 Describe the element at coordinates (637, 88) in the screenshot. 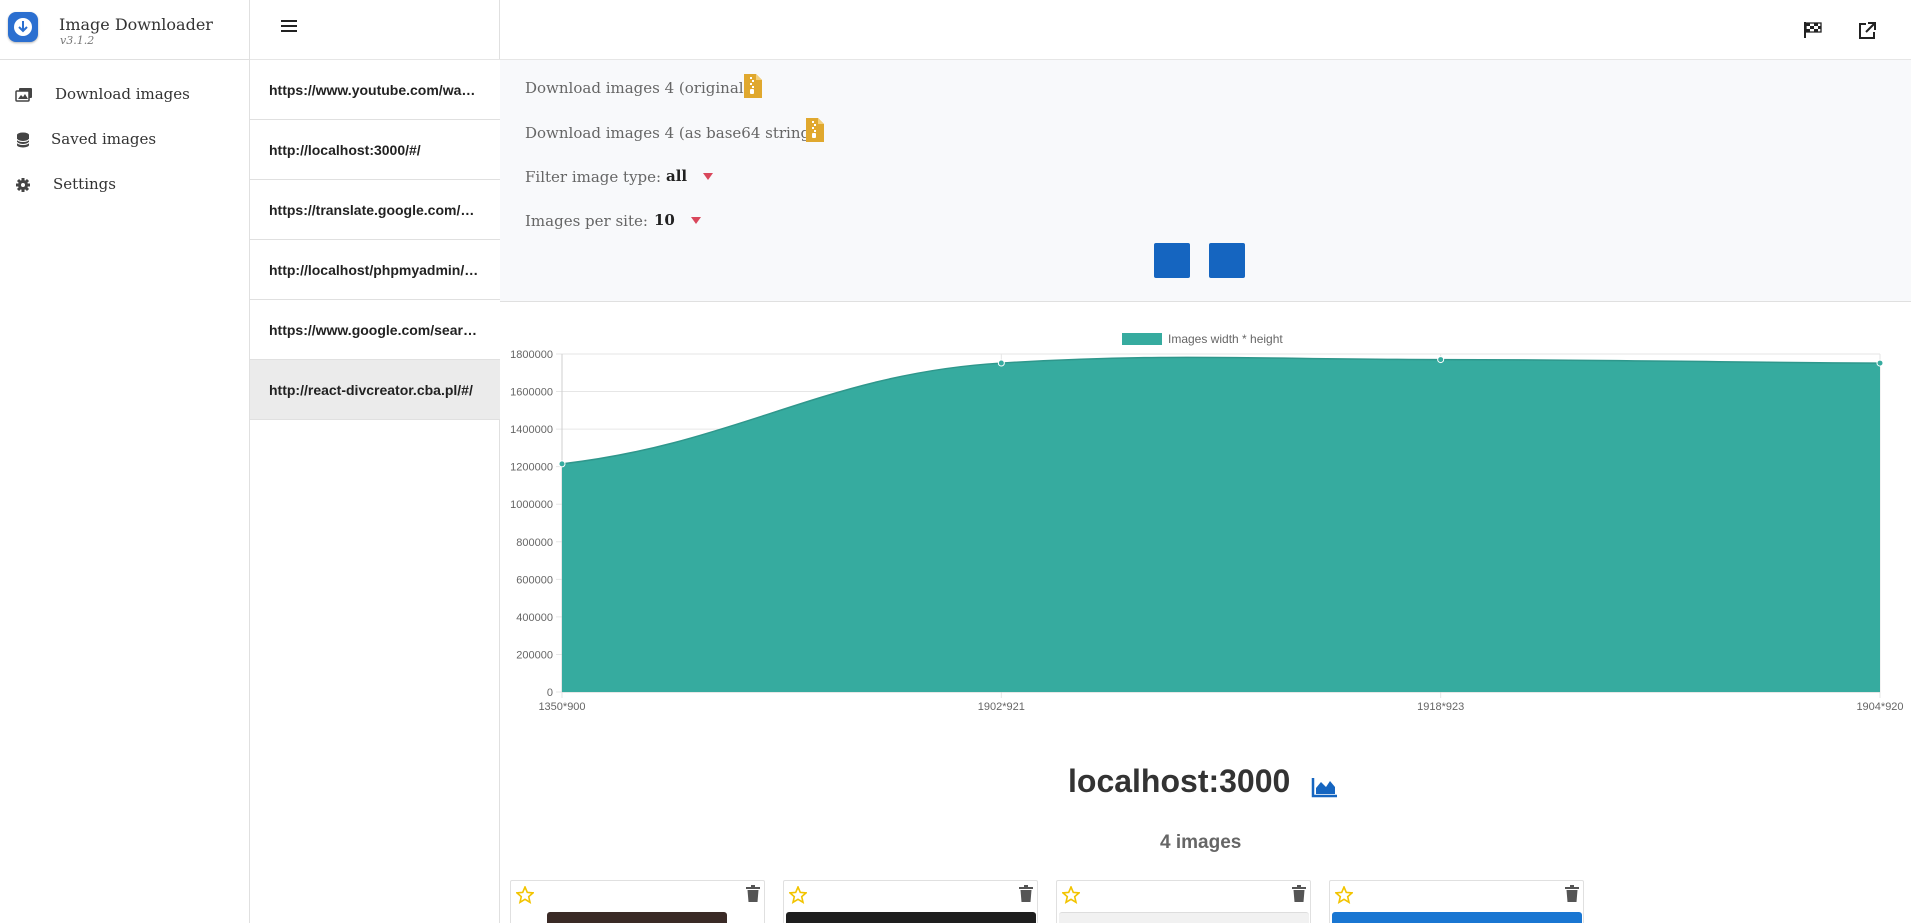

I see `download-original-label: Download images 4 (original)` at that location.